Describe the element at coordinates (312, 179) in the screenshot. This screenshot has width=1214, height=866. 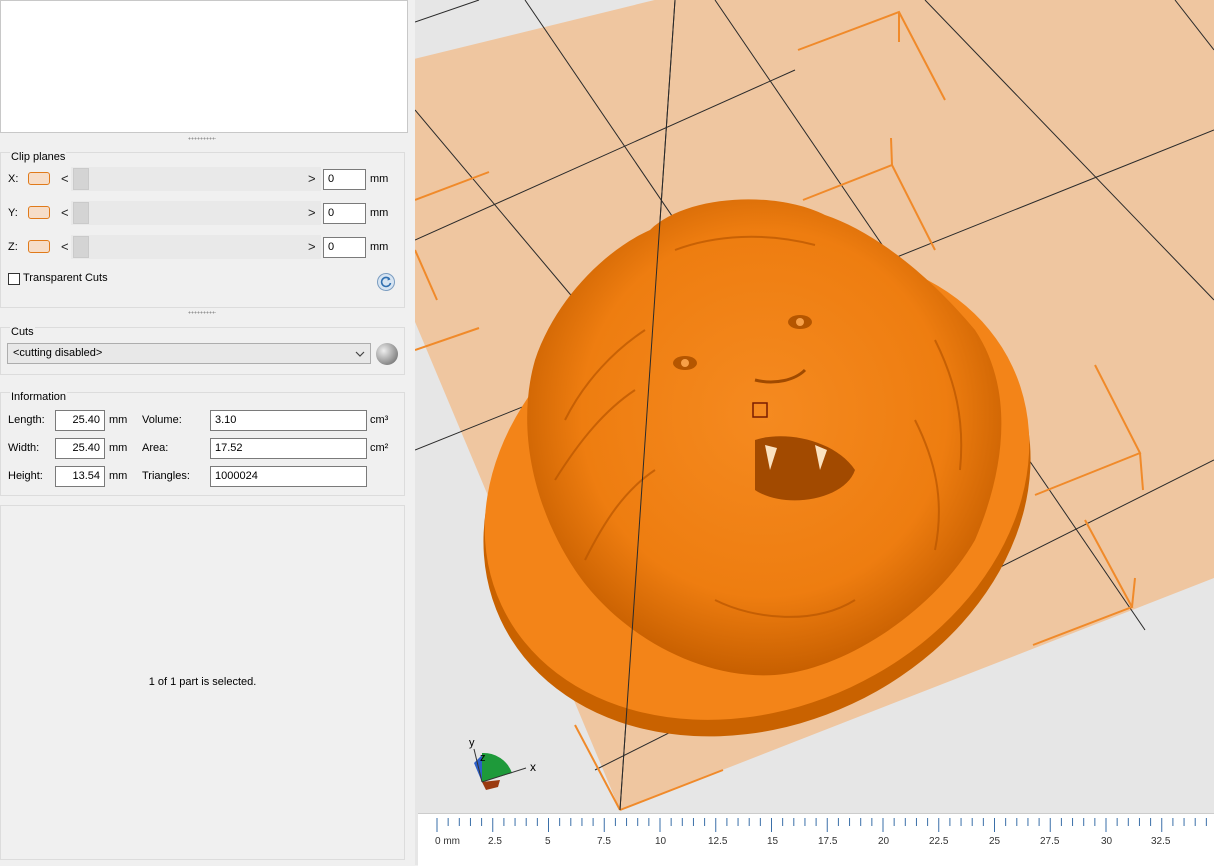
I see `clip-x-right-arrow: >` at that location.